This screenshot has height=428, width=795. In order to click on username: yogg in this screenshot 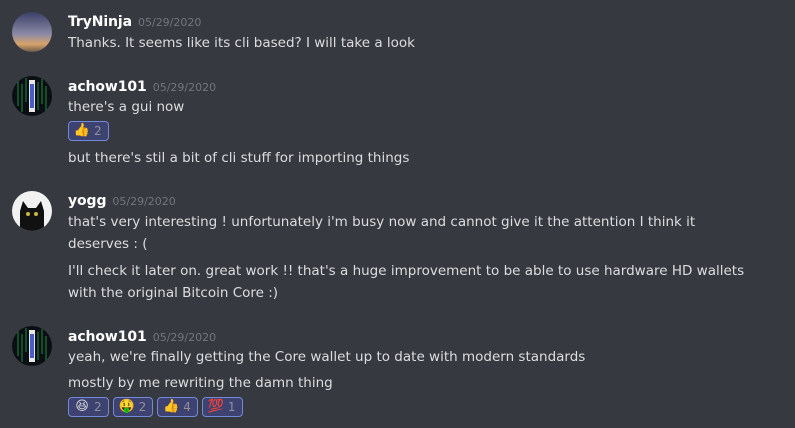, I will do `click(87, 201)`.